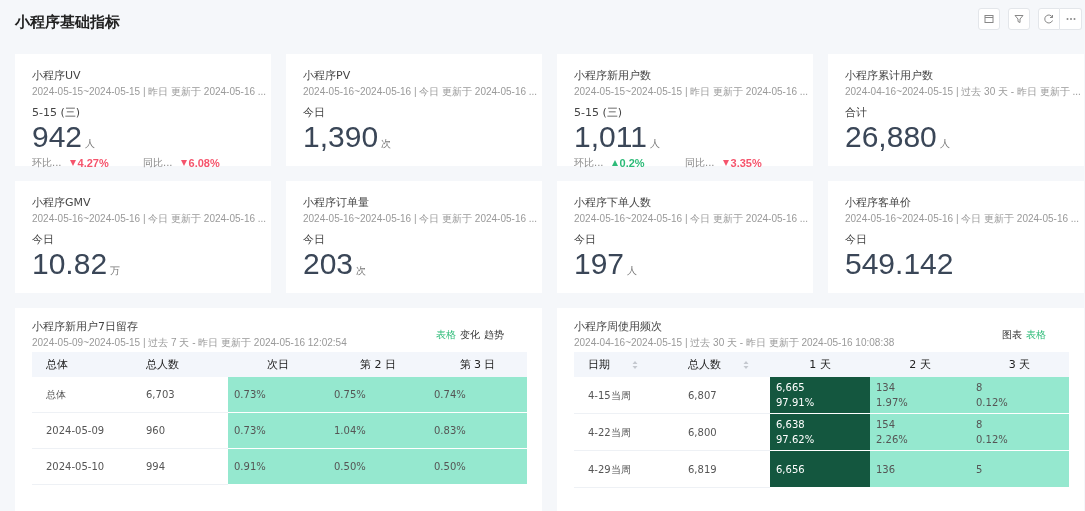 The image size is (1085, 511). Describe the element at coordinates (327, 75) in the screenshot. I see `card-title: 小程序PV` at that location.